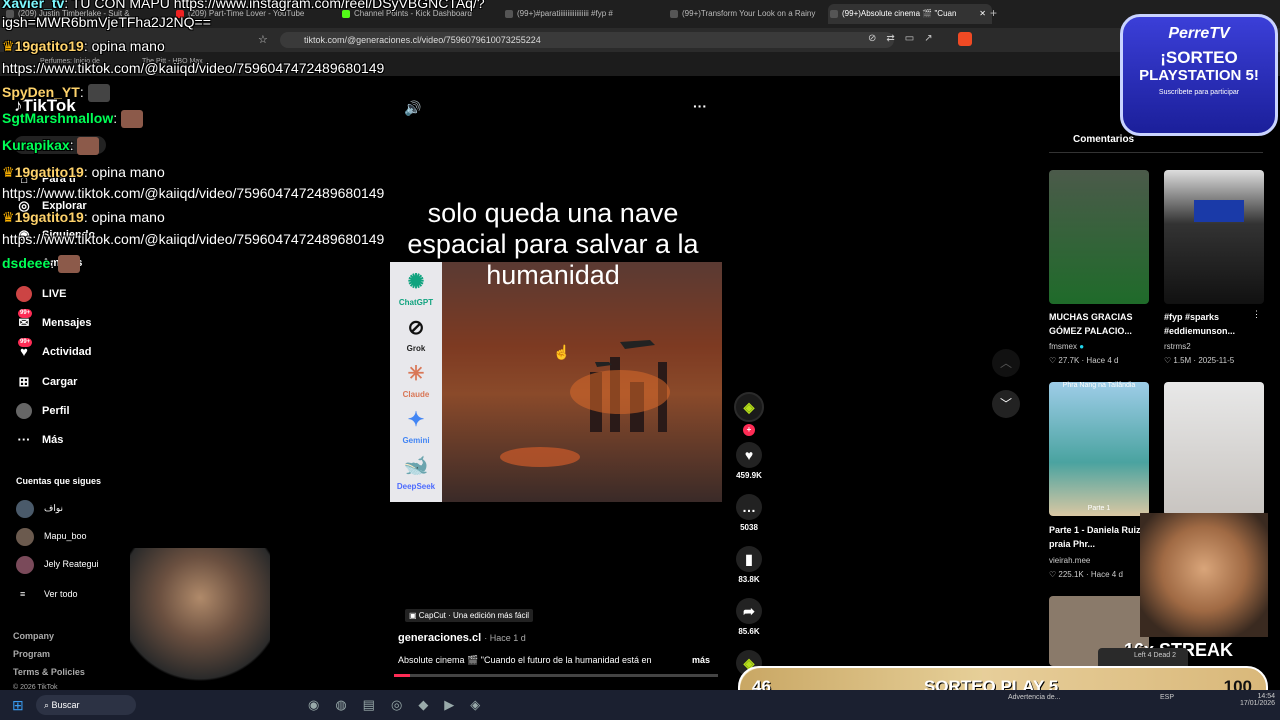 This screenshot has width=1280, height=720. What do you see at coordinates (57, 564) in the screenshot?
I see `following-account: Jely Reategui` at bounding box center [57, 564].